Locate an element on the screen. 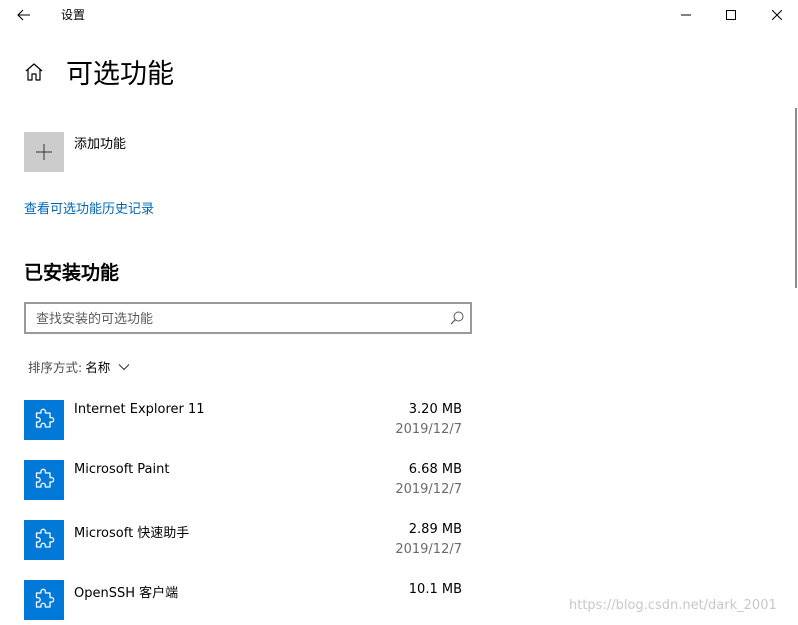  chevron-down-icon is located at coordinates (124, 367).